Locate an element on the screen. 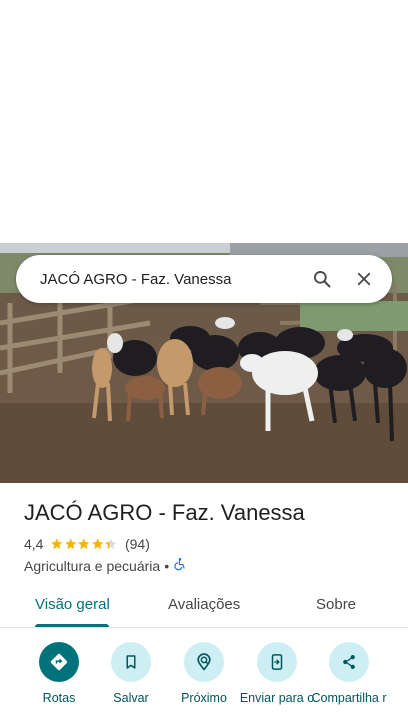 This screenshot has height=726, width=408. rating-value: 4,4 is located at coordinates (34, 544).